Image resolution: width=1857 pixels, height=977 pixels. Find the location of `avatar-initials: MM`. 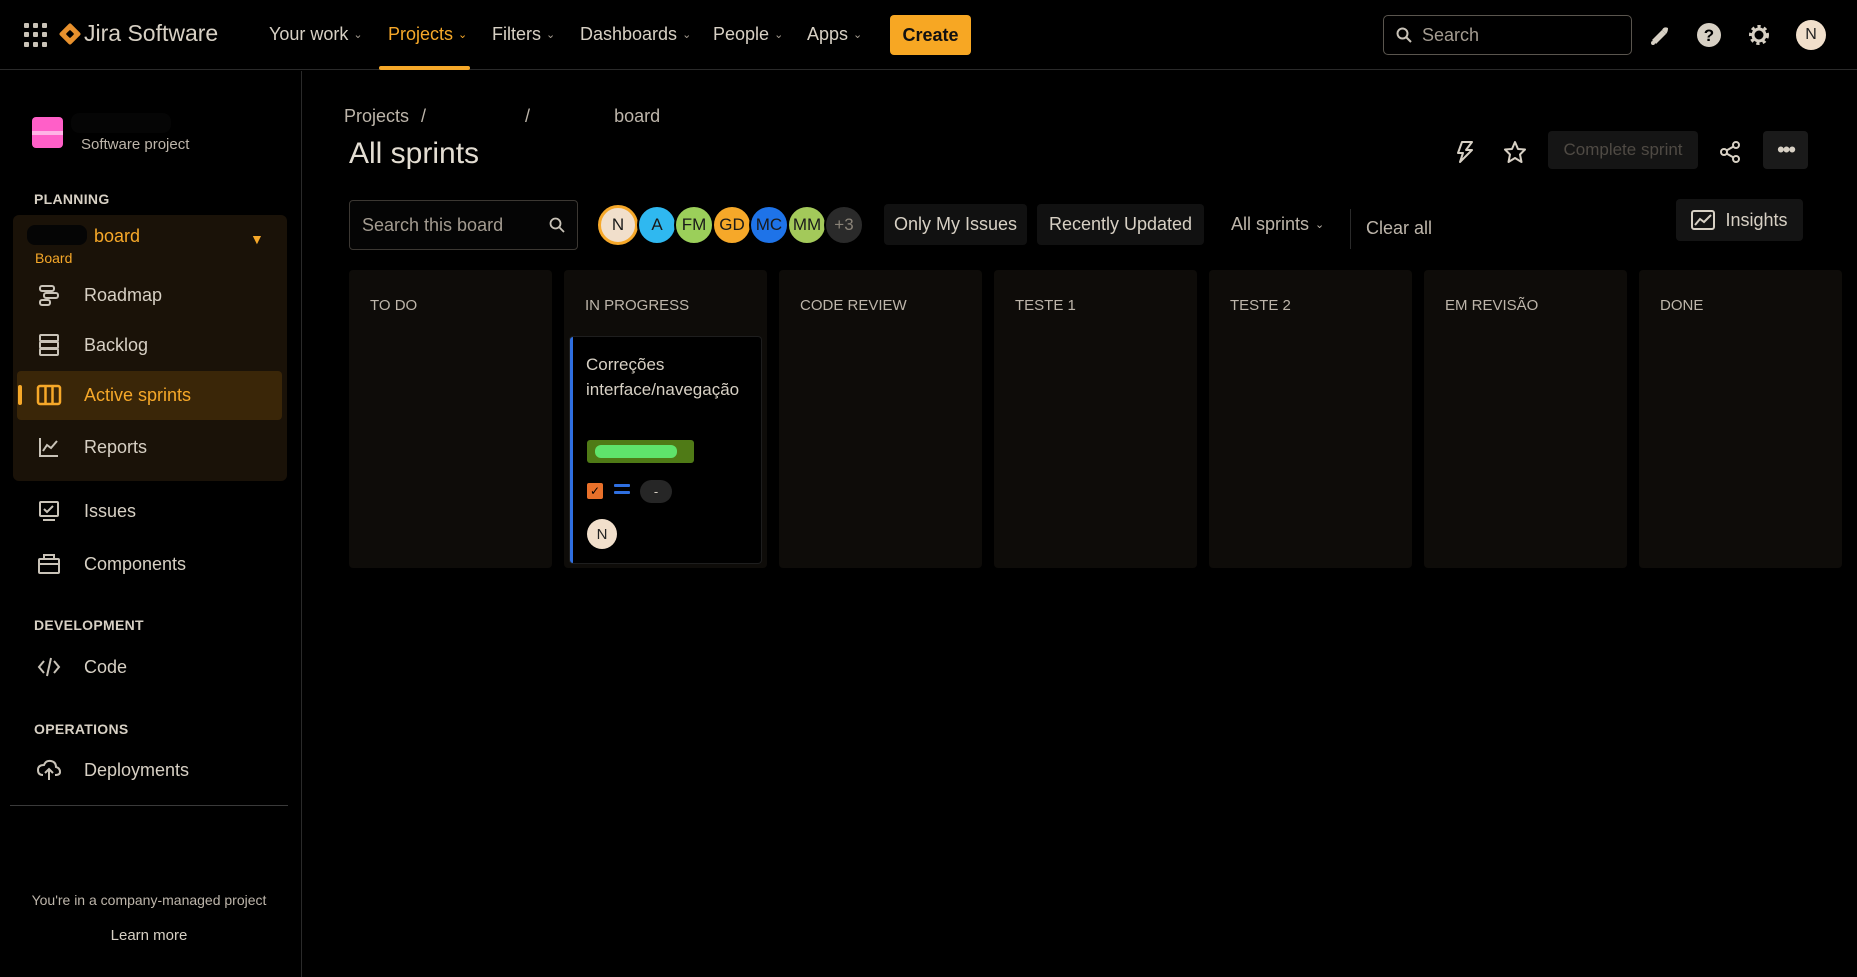

avatar-initials: MM is located at coordinates (807, 224).